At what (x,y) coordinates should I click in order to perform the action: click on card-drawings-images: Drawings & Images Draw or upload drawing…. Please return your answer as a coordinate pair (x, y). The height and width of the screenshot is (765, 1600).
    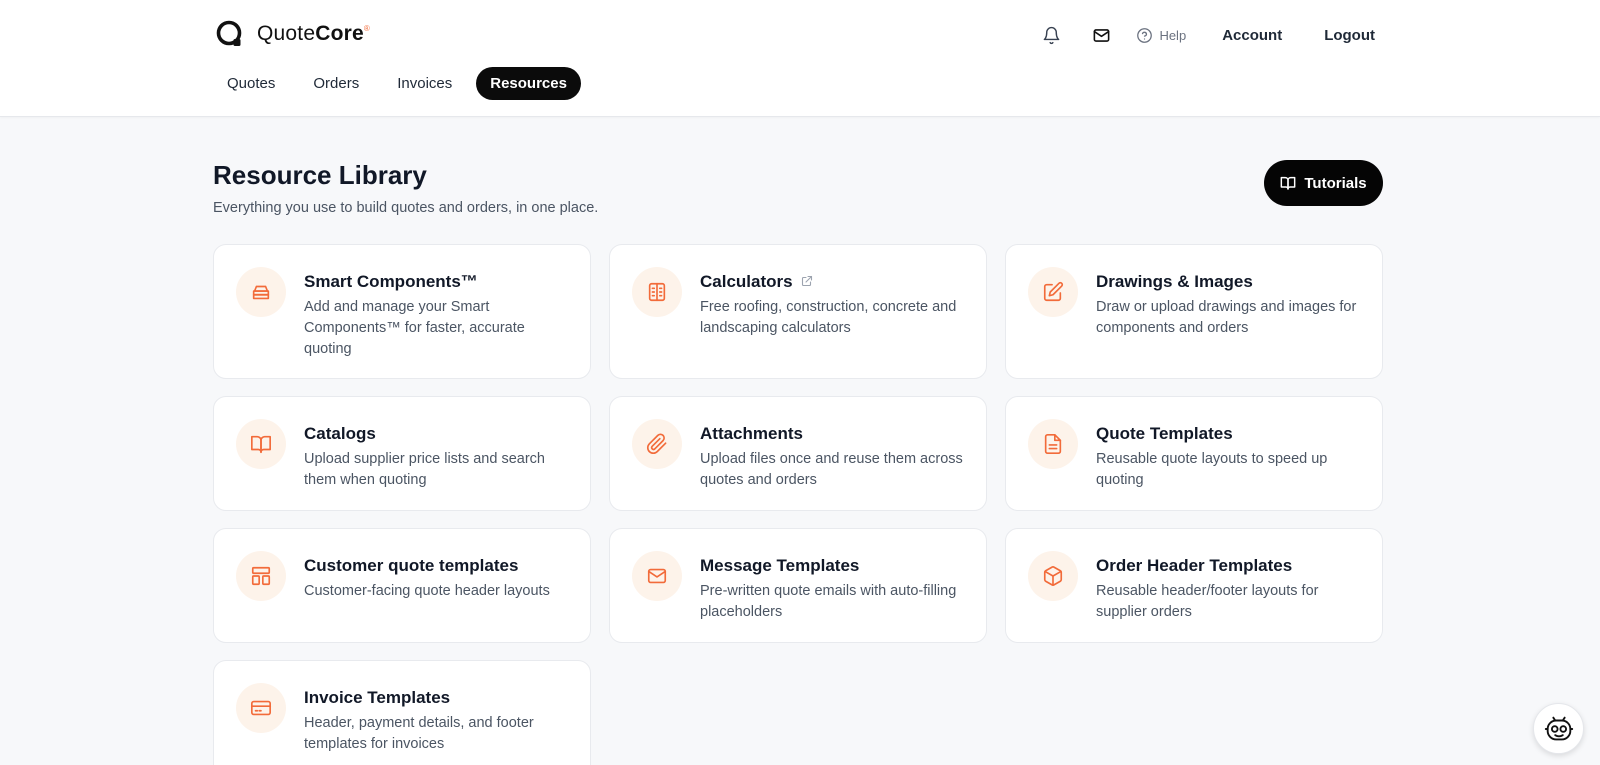
    Looking at the image, I should click on (1194, 311).